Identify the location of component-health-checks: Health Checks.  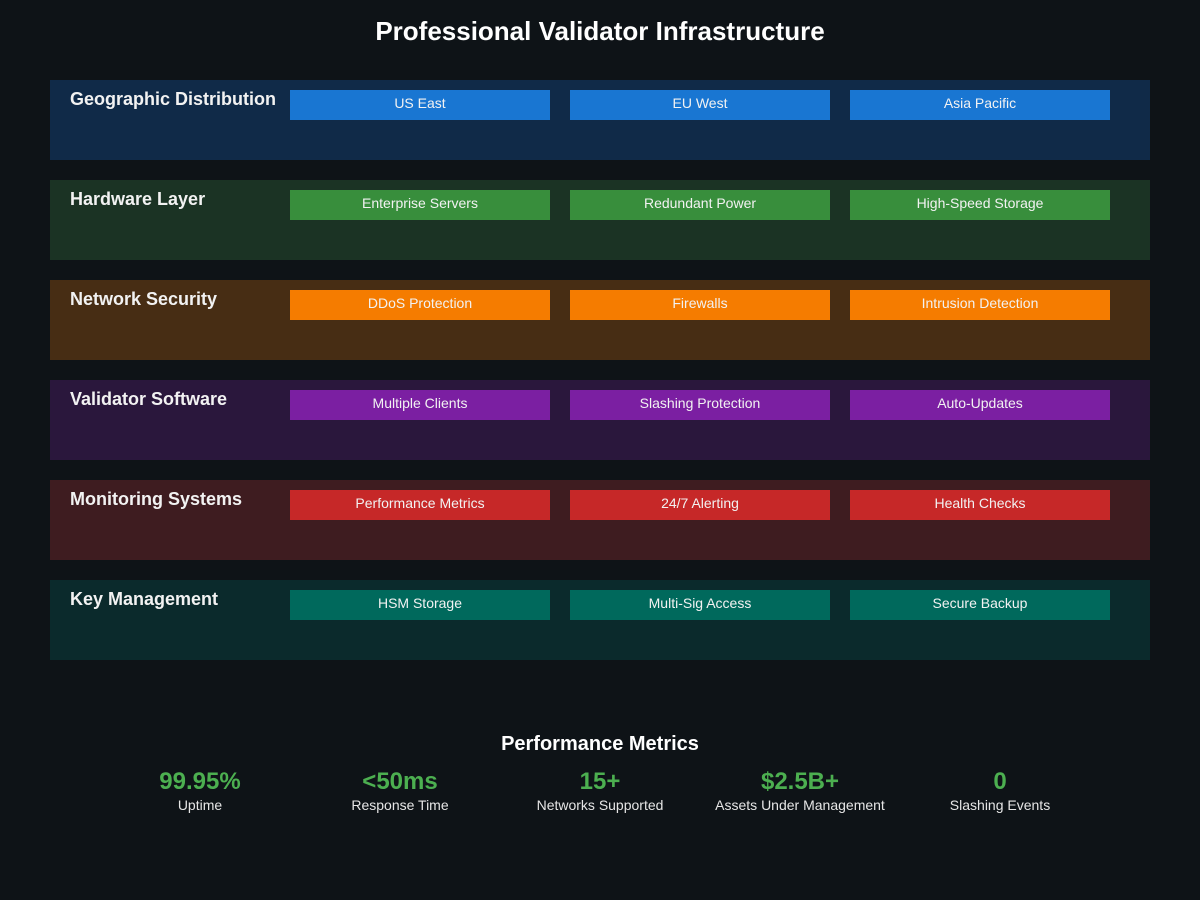
(980, 505).